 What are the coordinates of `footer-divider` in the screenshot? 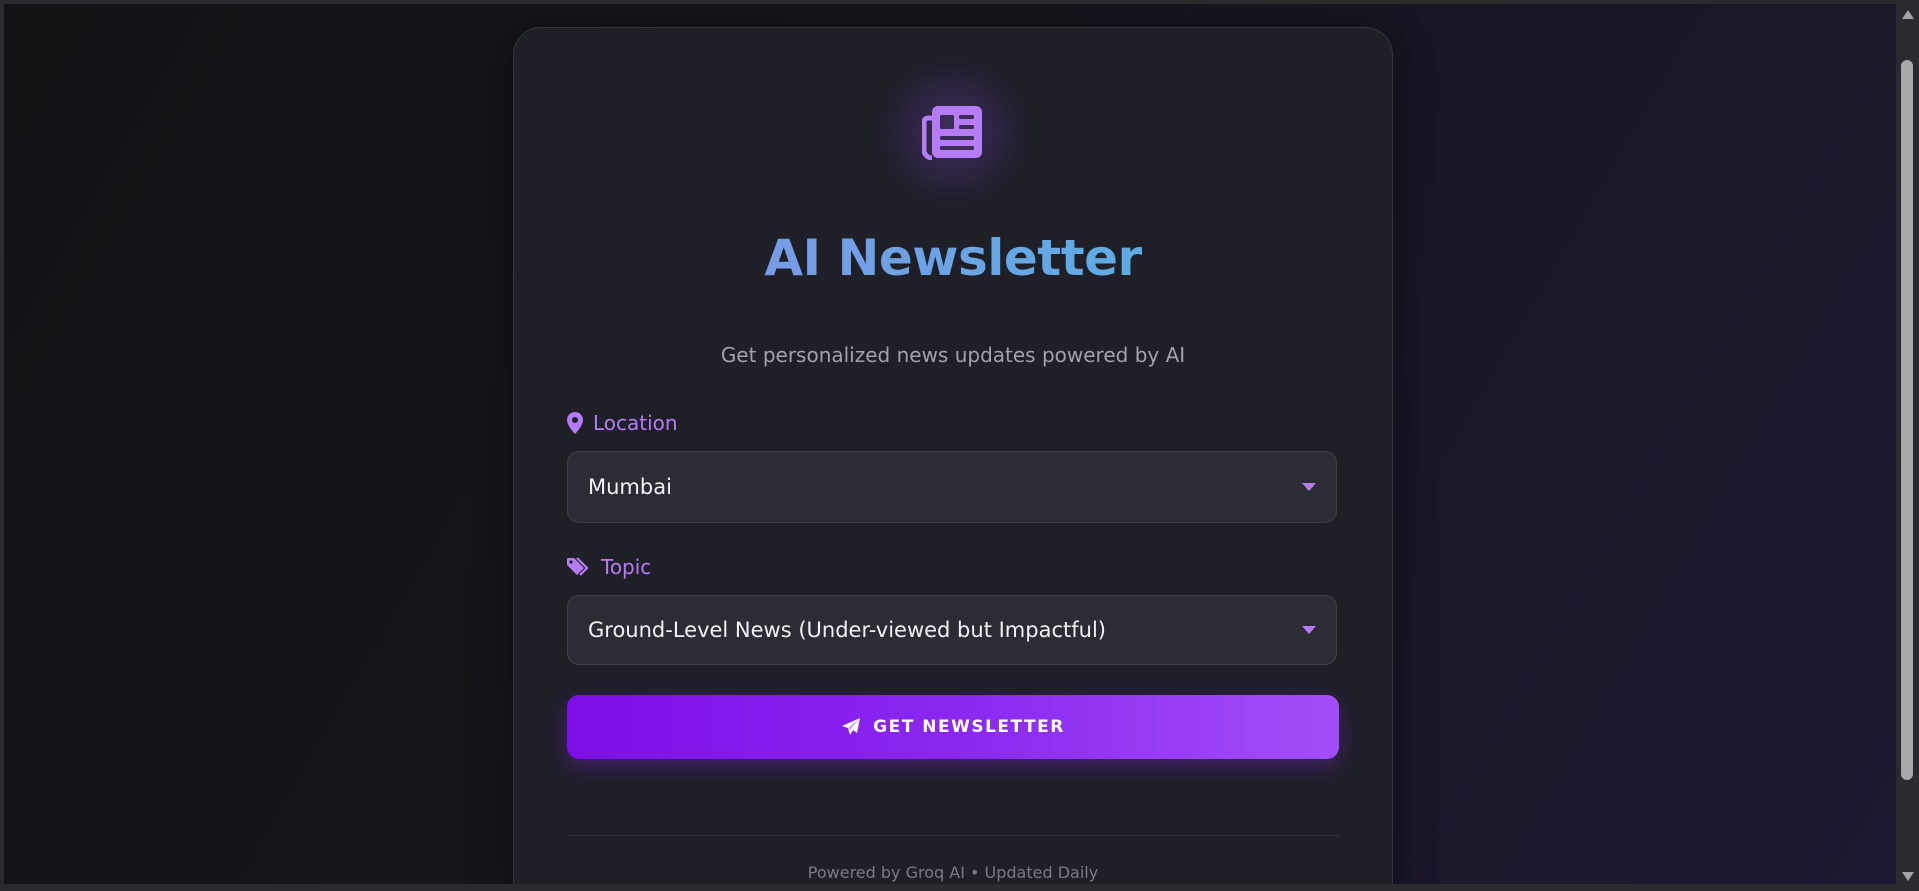 It's located at (953, 835).